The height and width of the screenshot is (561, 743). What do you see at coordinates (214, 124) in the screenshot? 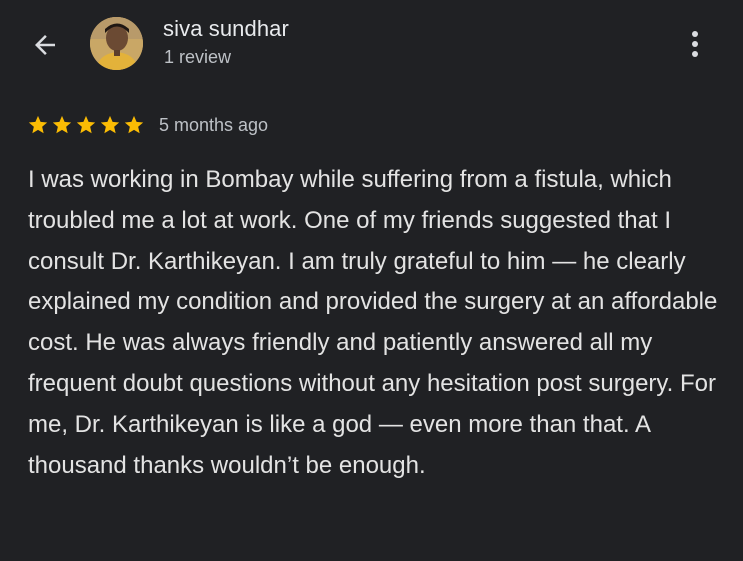
I see `review-time: 5 months ago` at bounding box center [214, 124].